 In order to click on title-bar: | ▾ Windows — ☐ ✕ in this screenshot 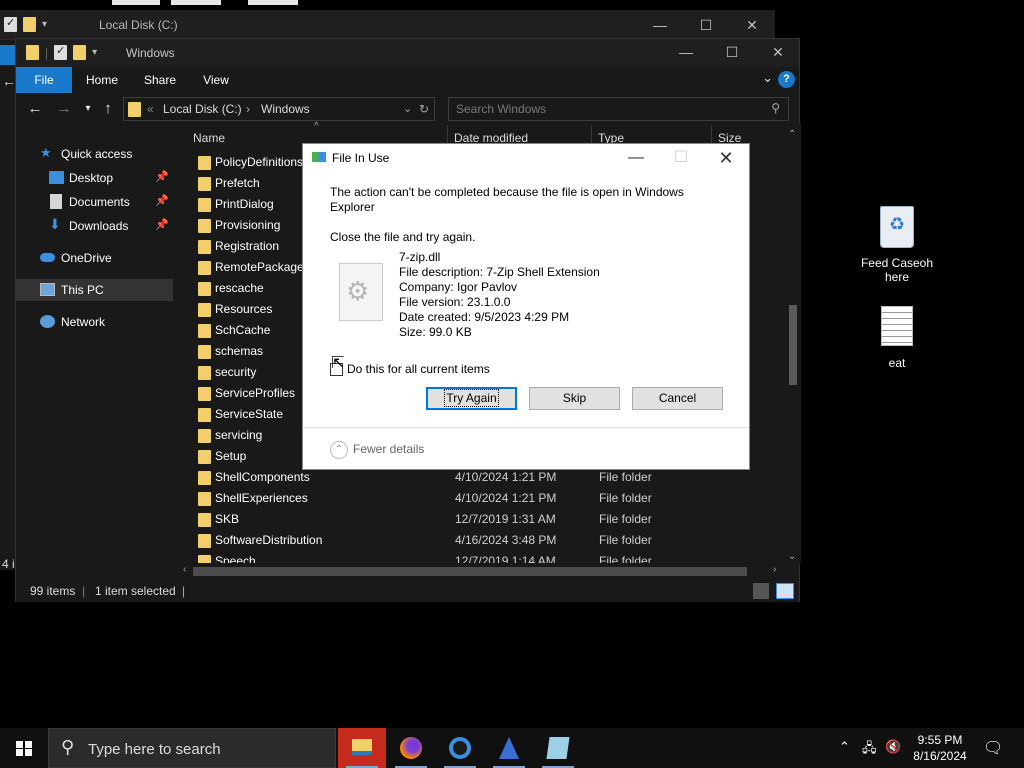, I will do `click(407, 53)`.